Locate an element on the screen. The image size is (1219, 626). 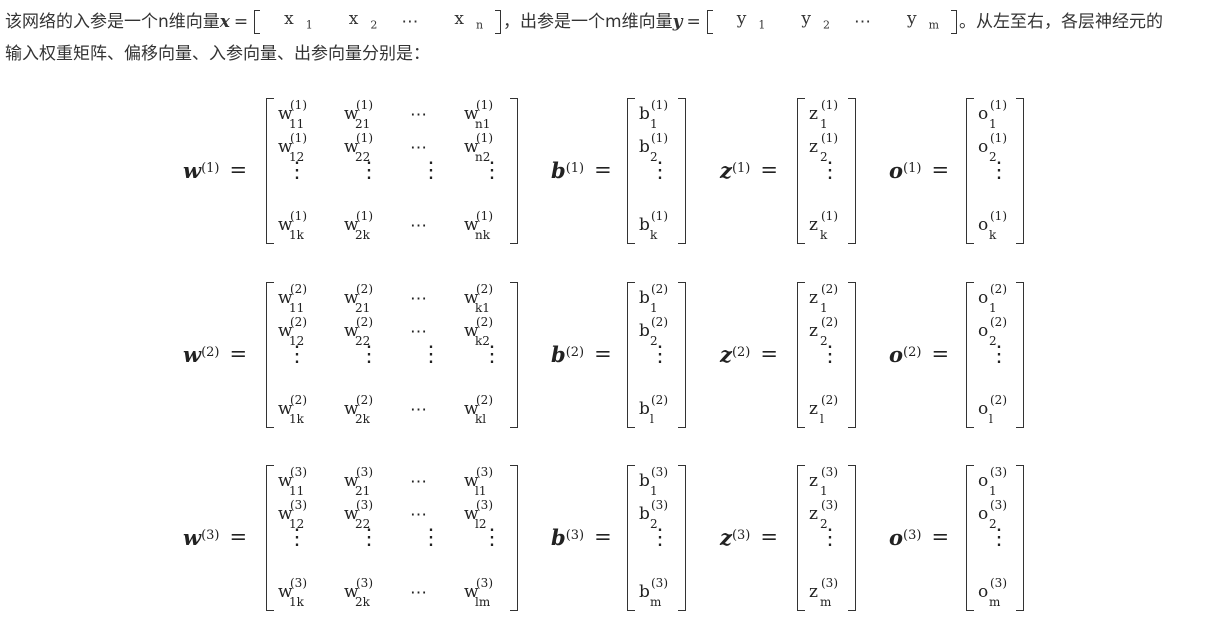
o-vector-1-left-bracket is located at coordinates (970, 171).